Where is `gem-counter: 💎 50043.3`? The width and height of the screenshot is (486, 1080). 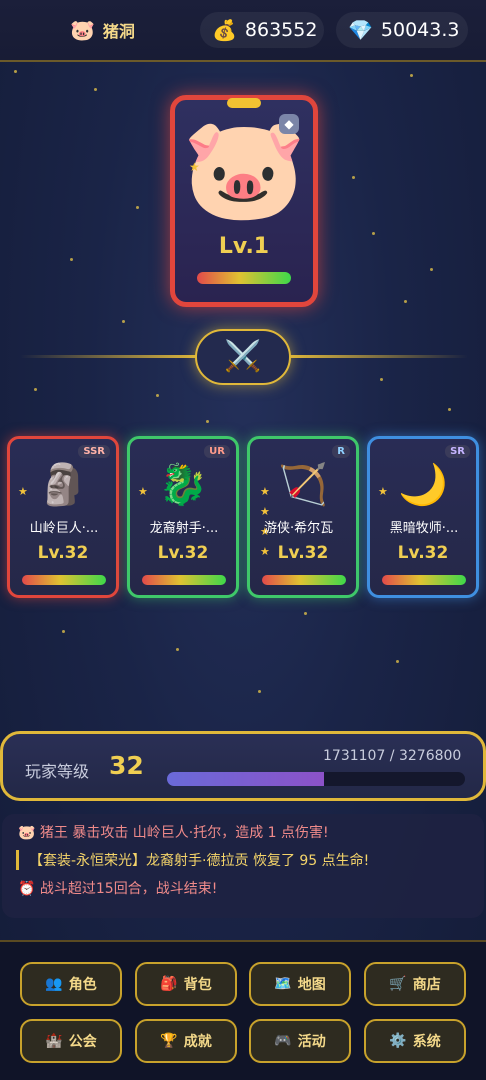 gem-counter: 💎 50043.3 is located at coordinates (402, 30).